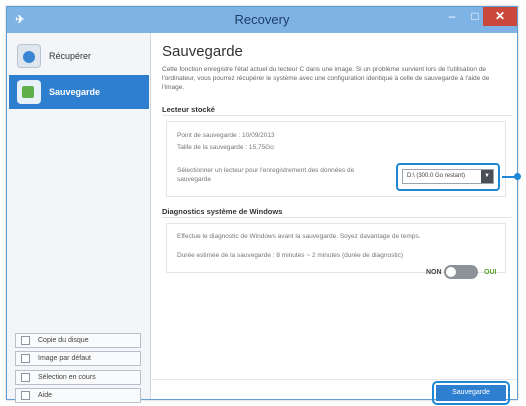 The width and height of the screenshot is (526, 406). What do you see at coordinates (434, 272) in the screenshot?
I see `toggle-off-label: NON` at bounding box center [434, 272].